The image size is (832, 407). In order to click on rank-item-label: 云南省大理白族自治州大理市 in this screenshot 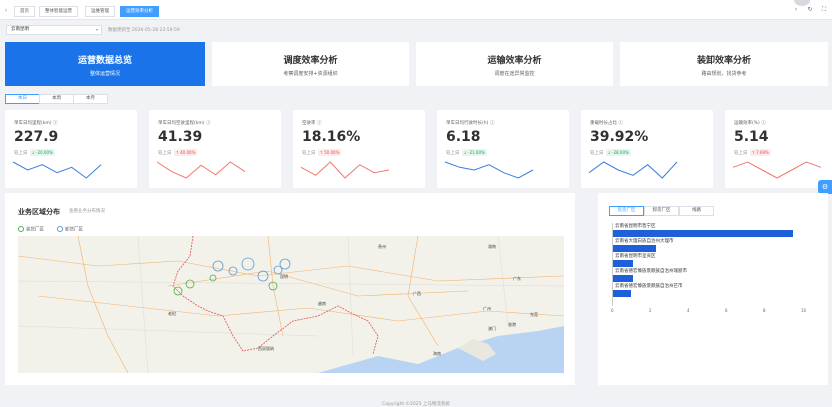, I will do `click(644, 241)`.